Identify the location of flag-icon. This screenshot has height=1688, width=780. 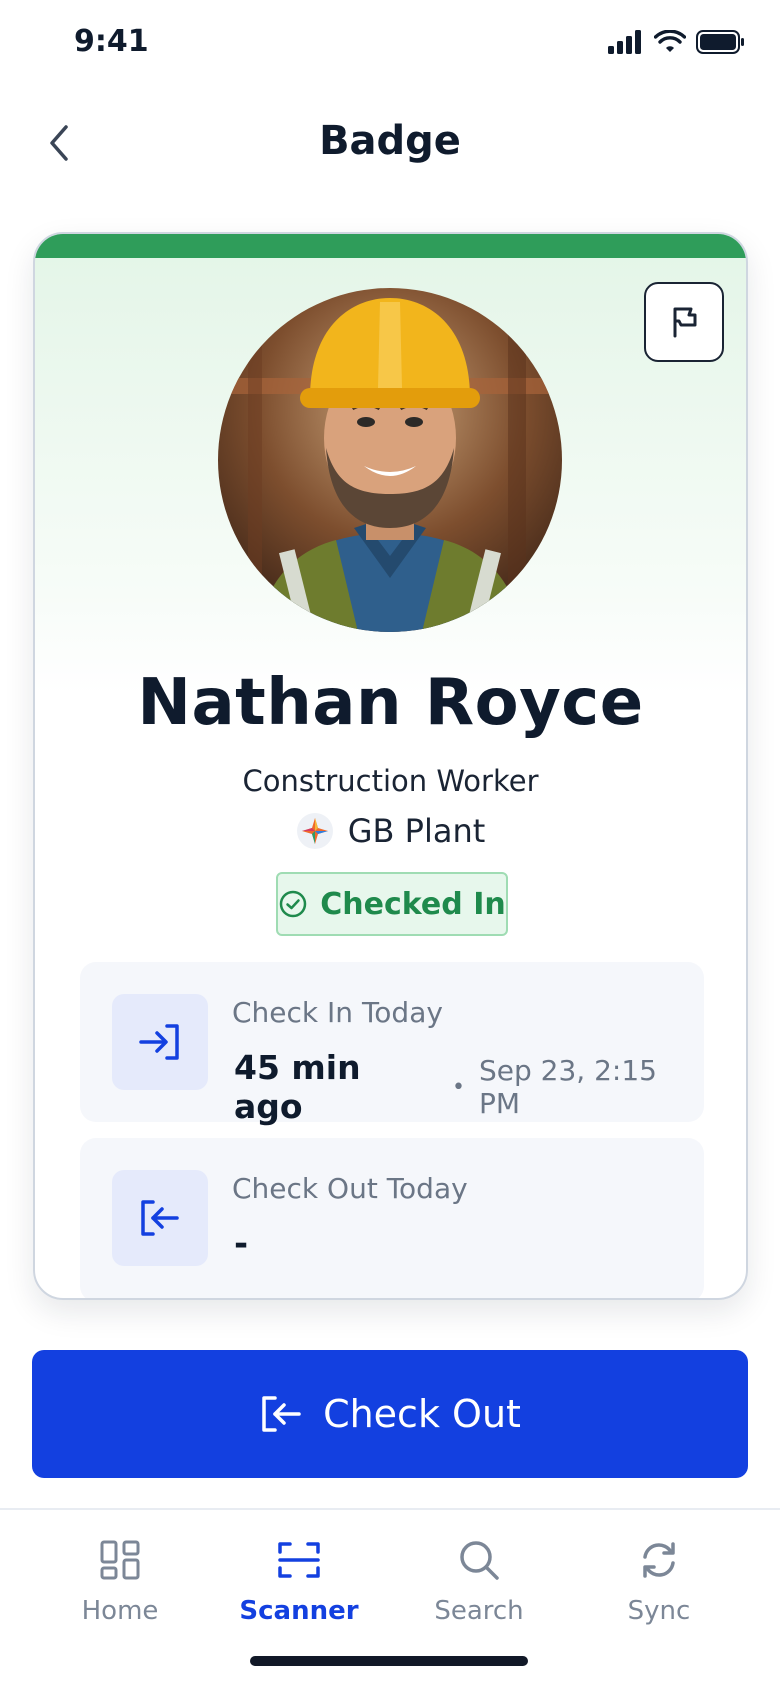
(685, 322).